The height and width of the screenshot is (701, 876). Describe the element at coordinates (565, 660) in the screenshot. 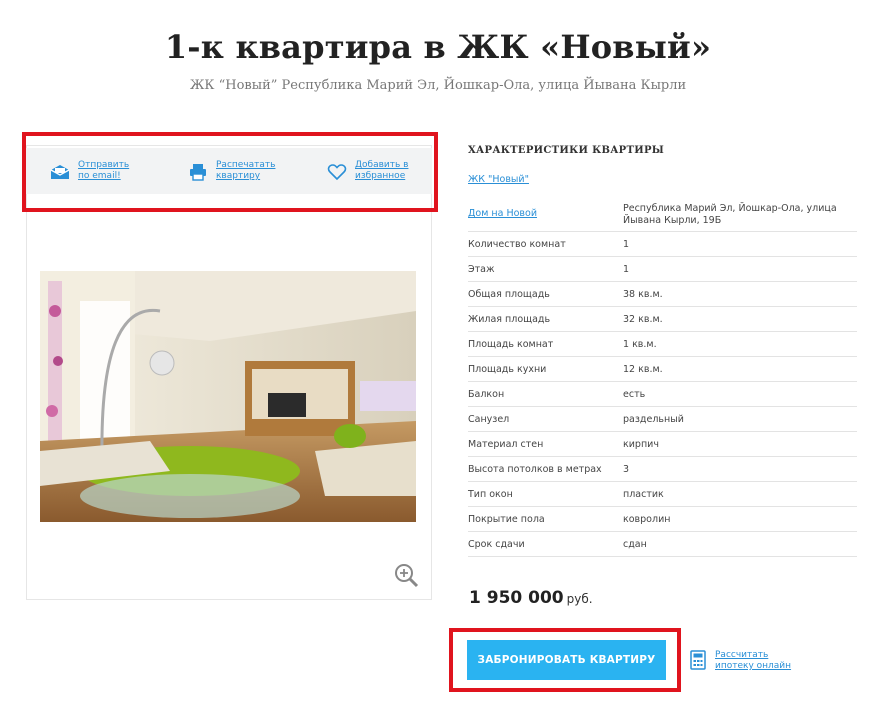

I see `highlight-frame-book` at that location.